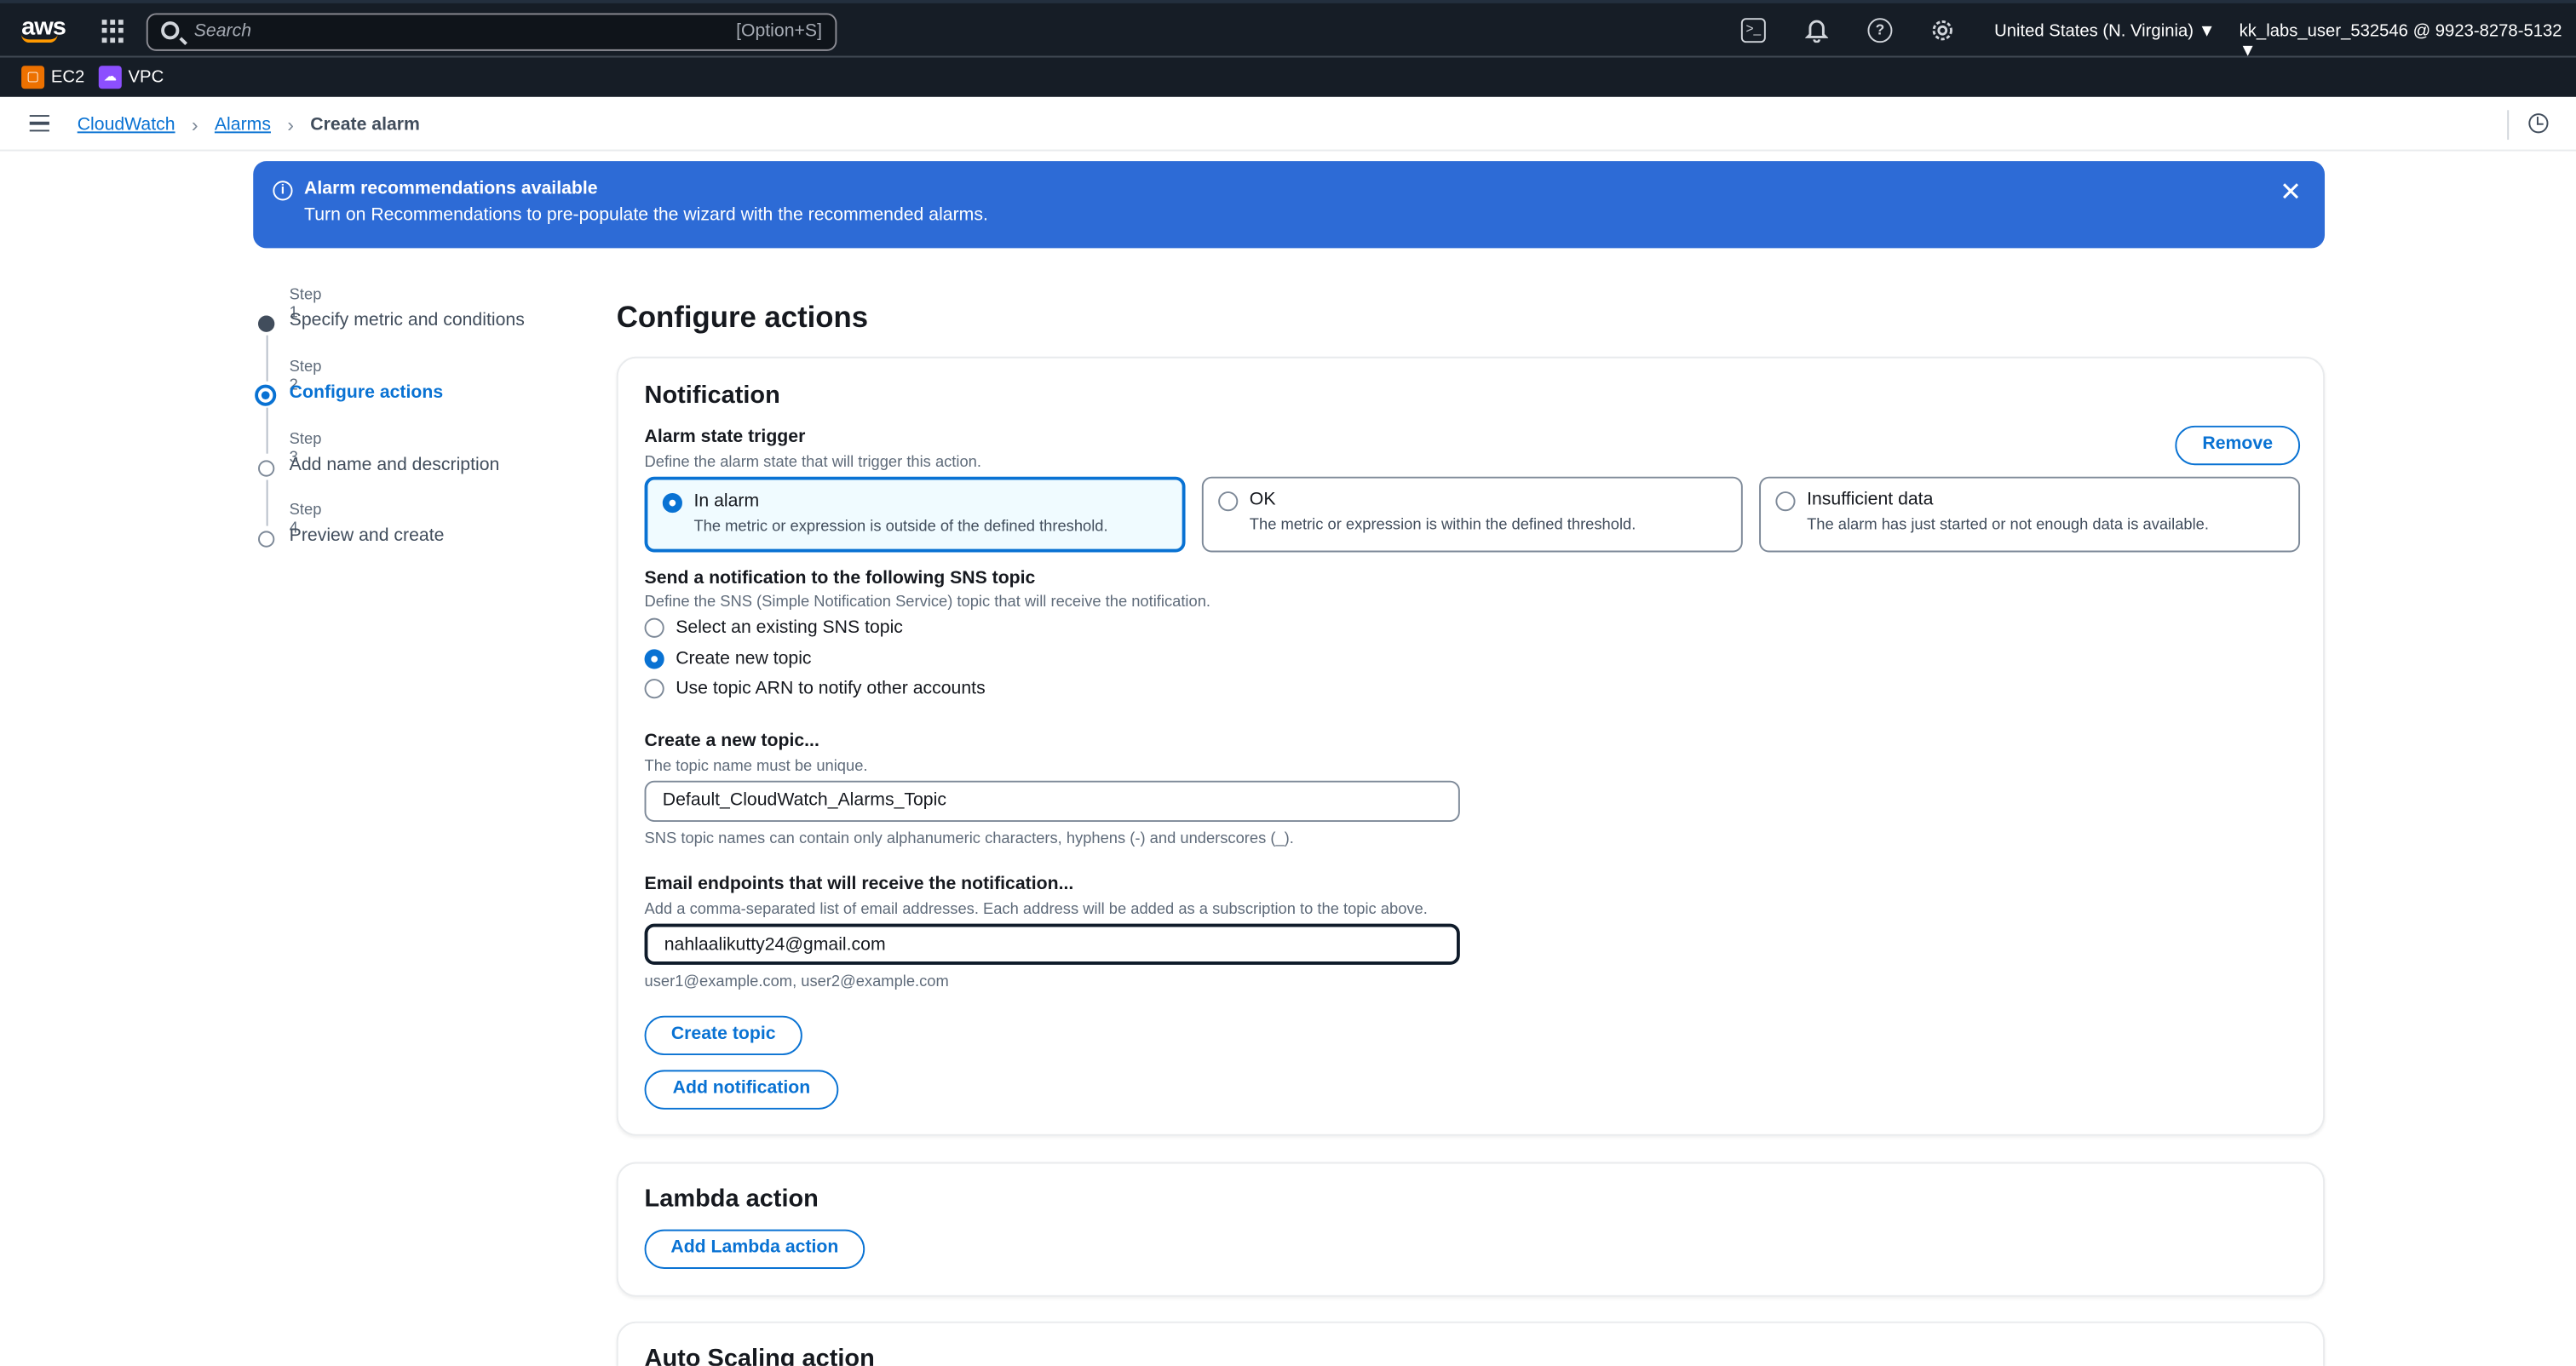 This screenshot has height=1366, width=2576. Describe the element at coordinates (1870, 500) in the screenshot. I see `tile-title: Insufficient data` at that location.